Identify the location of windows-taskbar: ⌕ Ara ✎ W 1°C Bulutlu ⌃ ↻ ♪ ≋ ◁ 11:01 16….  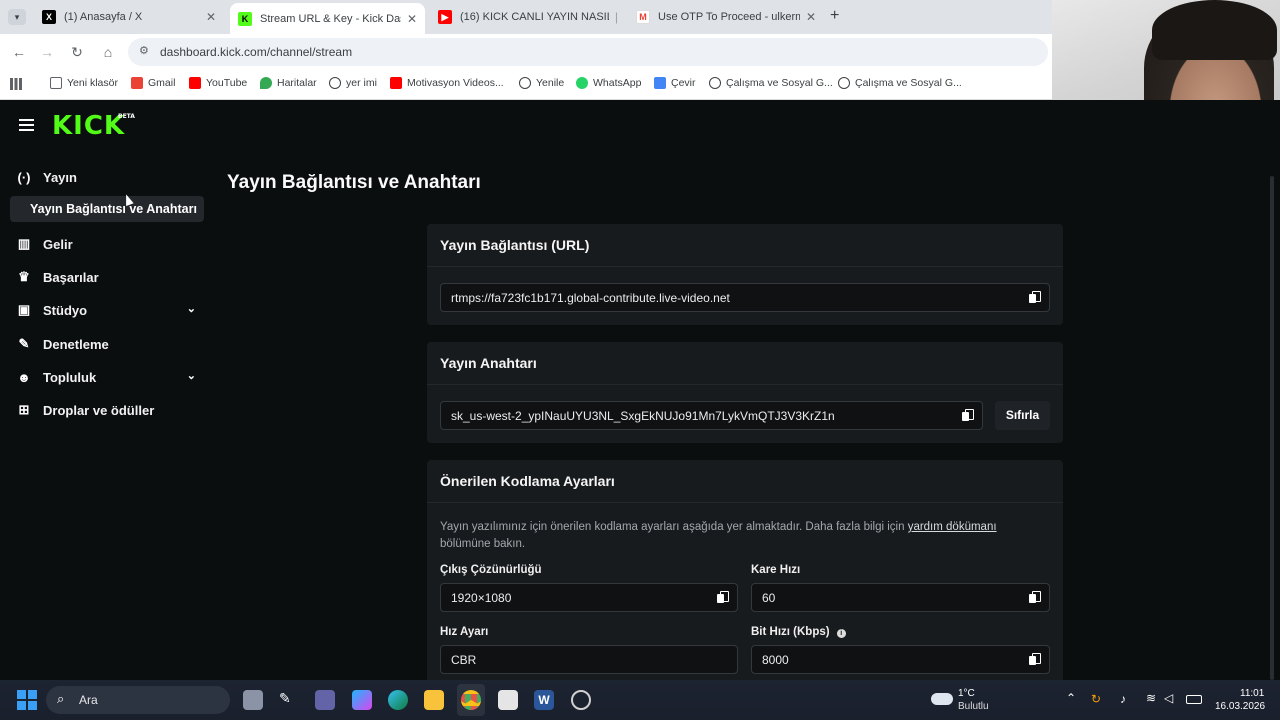
(640, 700).